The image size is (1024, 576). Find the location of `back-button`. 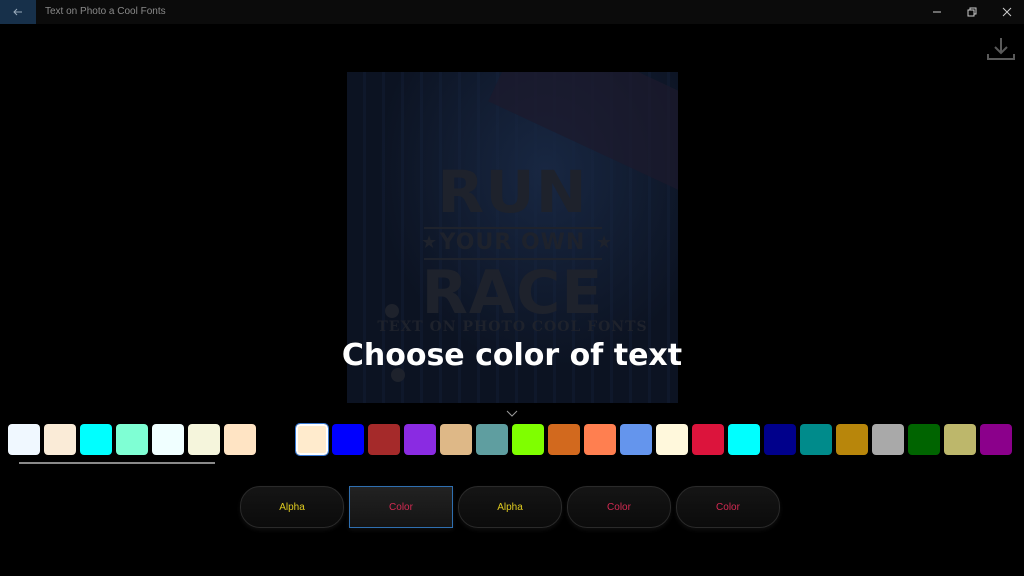

back-button is located at coordinates (18, 12).